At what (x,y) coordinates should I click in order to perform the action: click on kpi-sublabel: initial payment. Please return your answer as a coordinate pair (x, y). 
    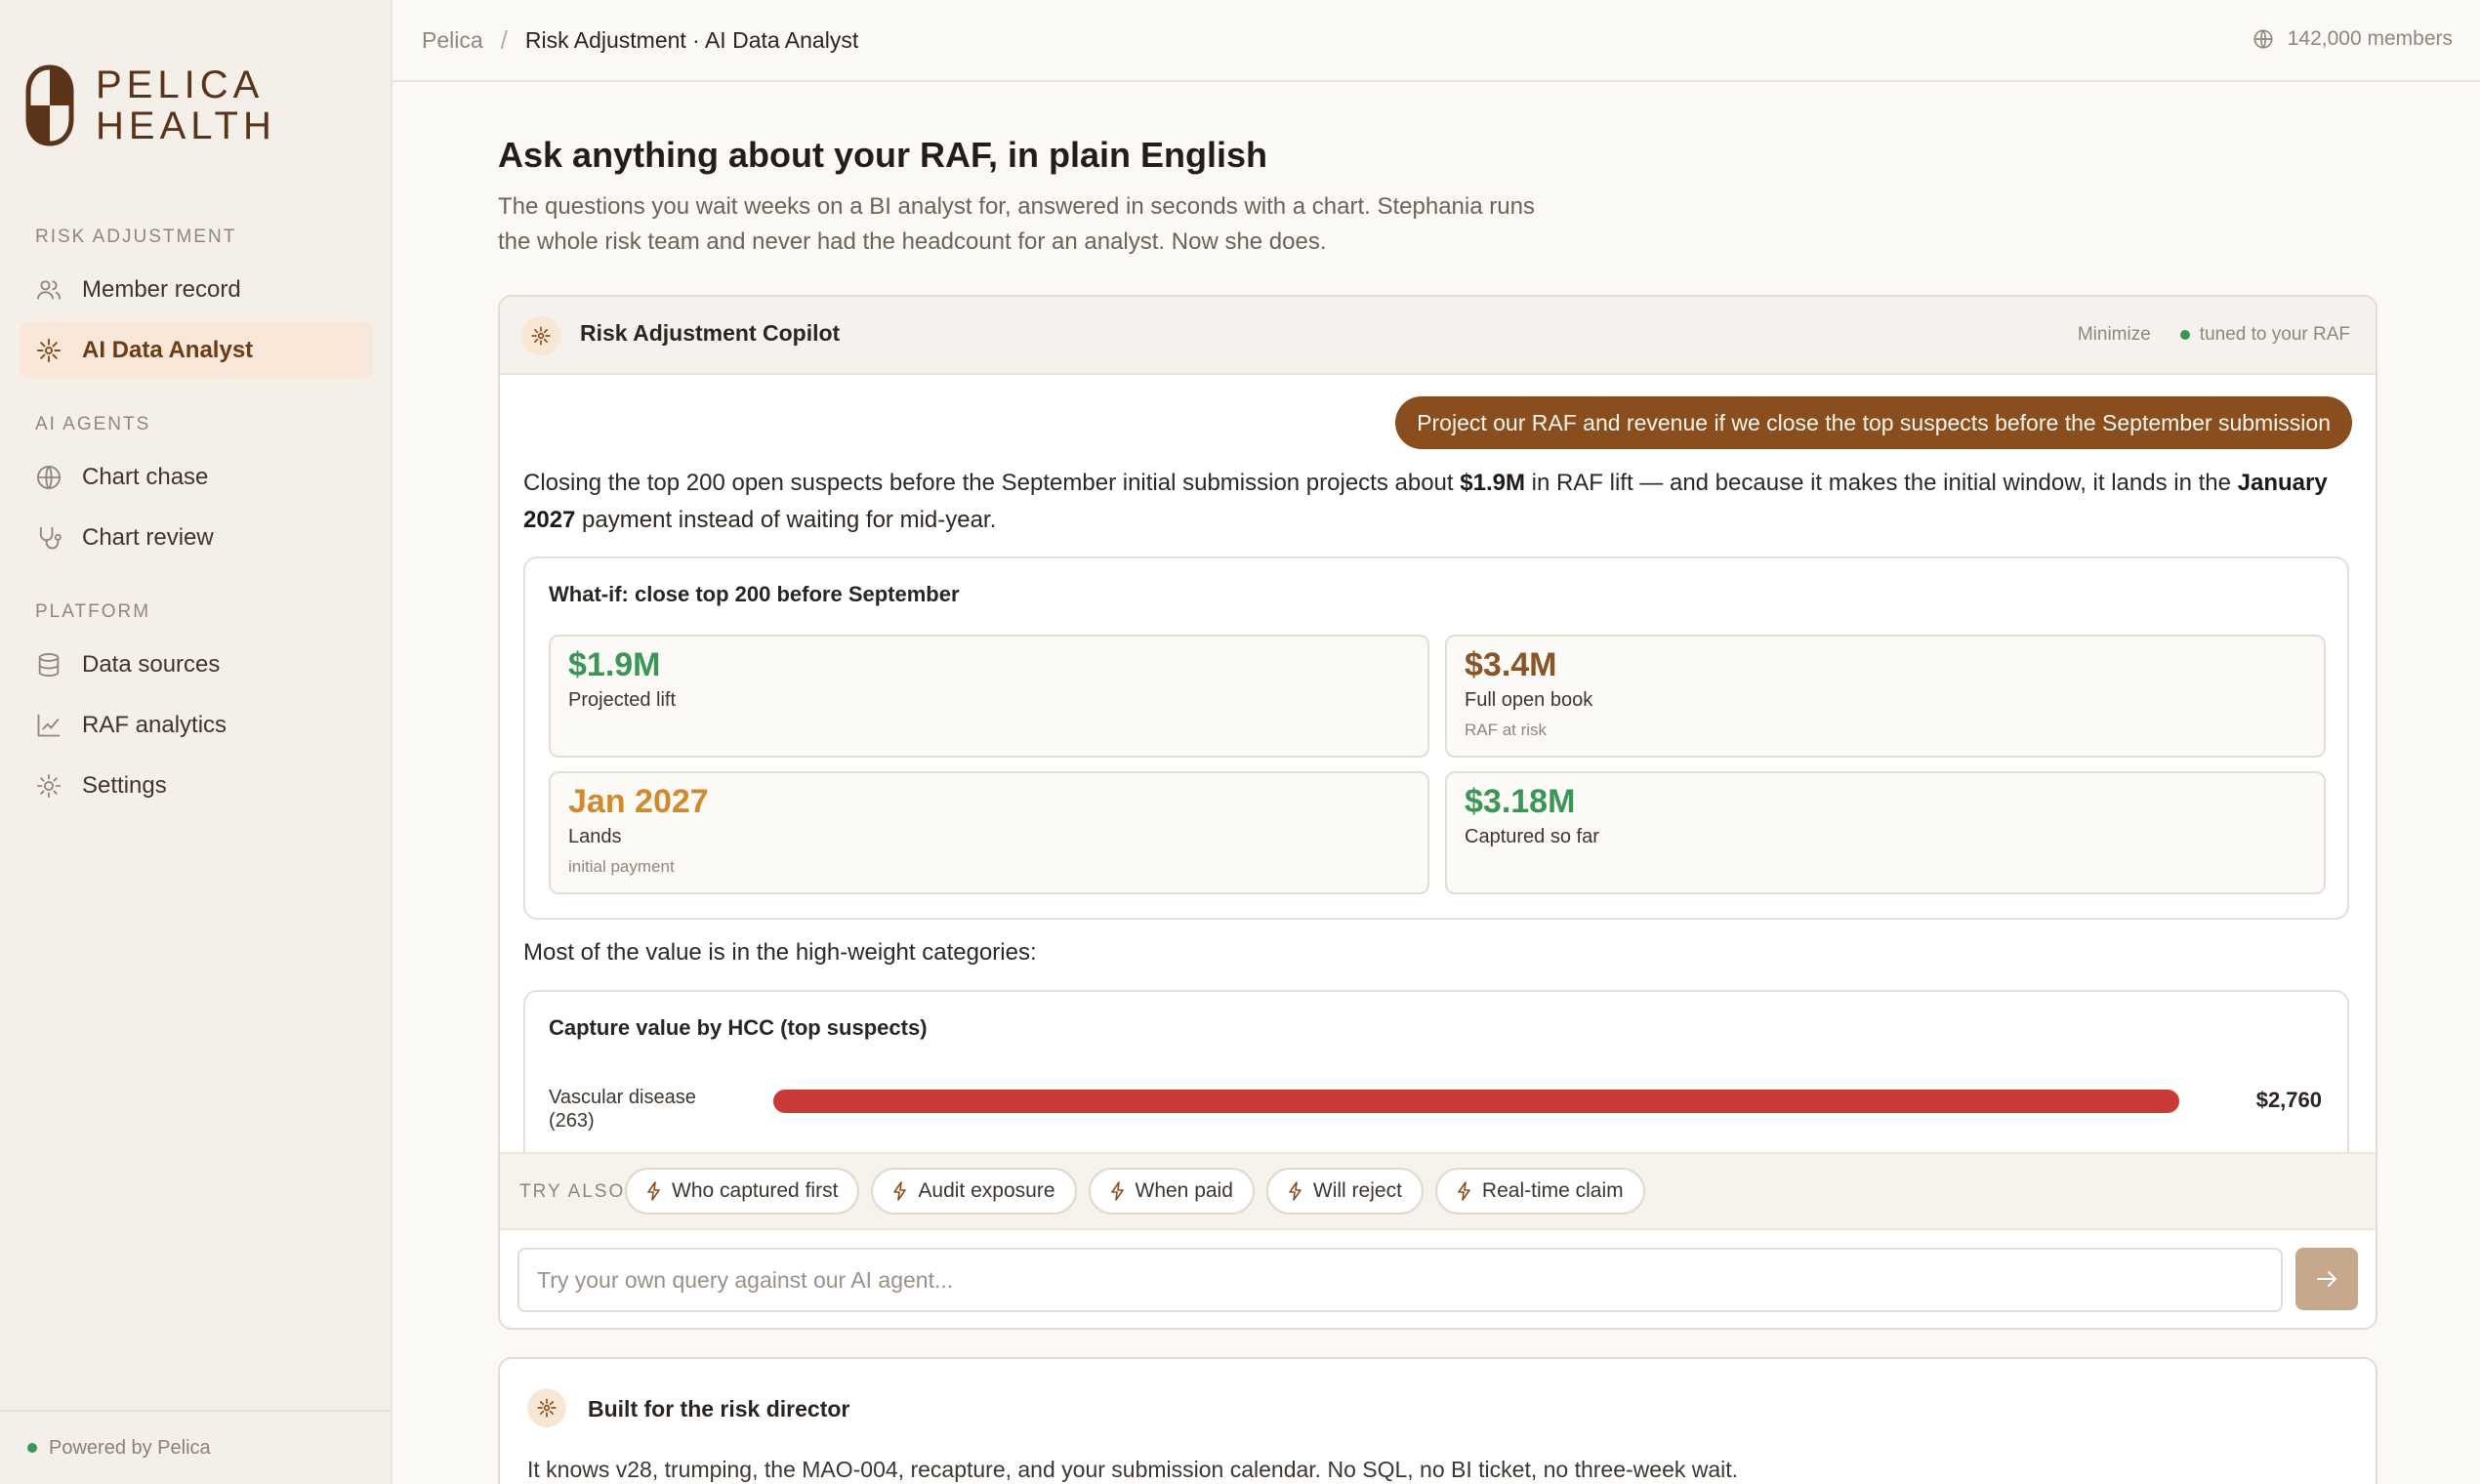
    Looking at the image, I should click on (621, 867).